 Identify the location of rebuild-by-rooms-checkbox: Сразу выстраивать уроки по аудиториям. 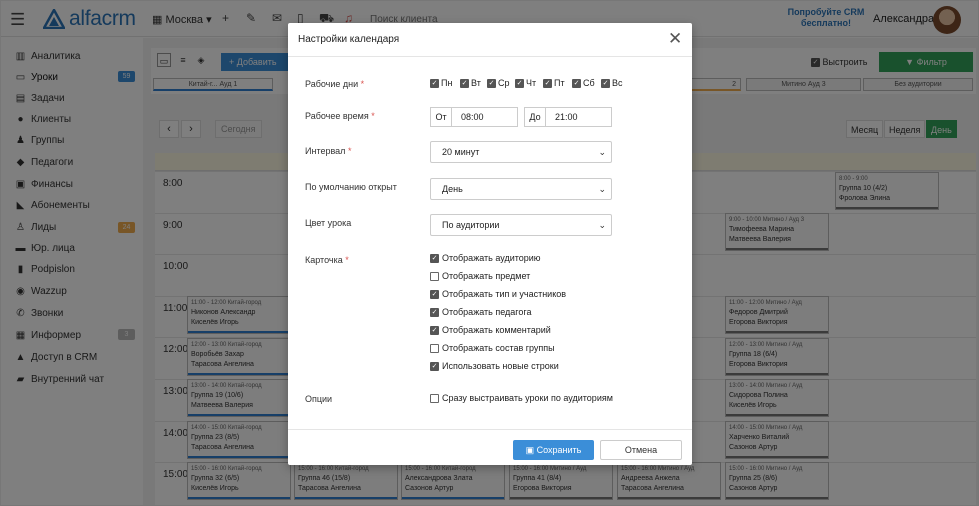
(521, 398).